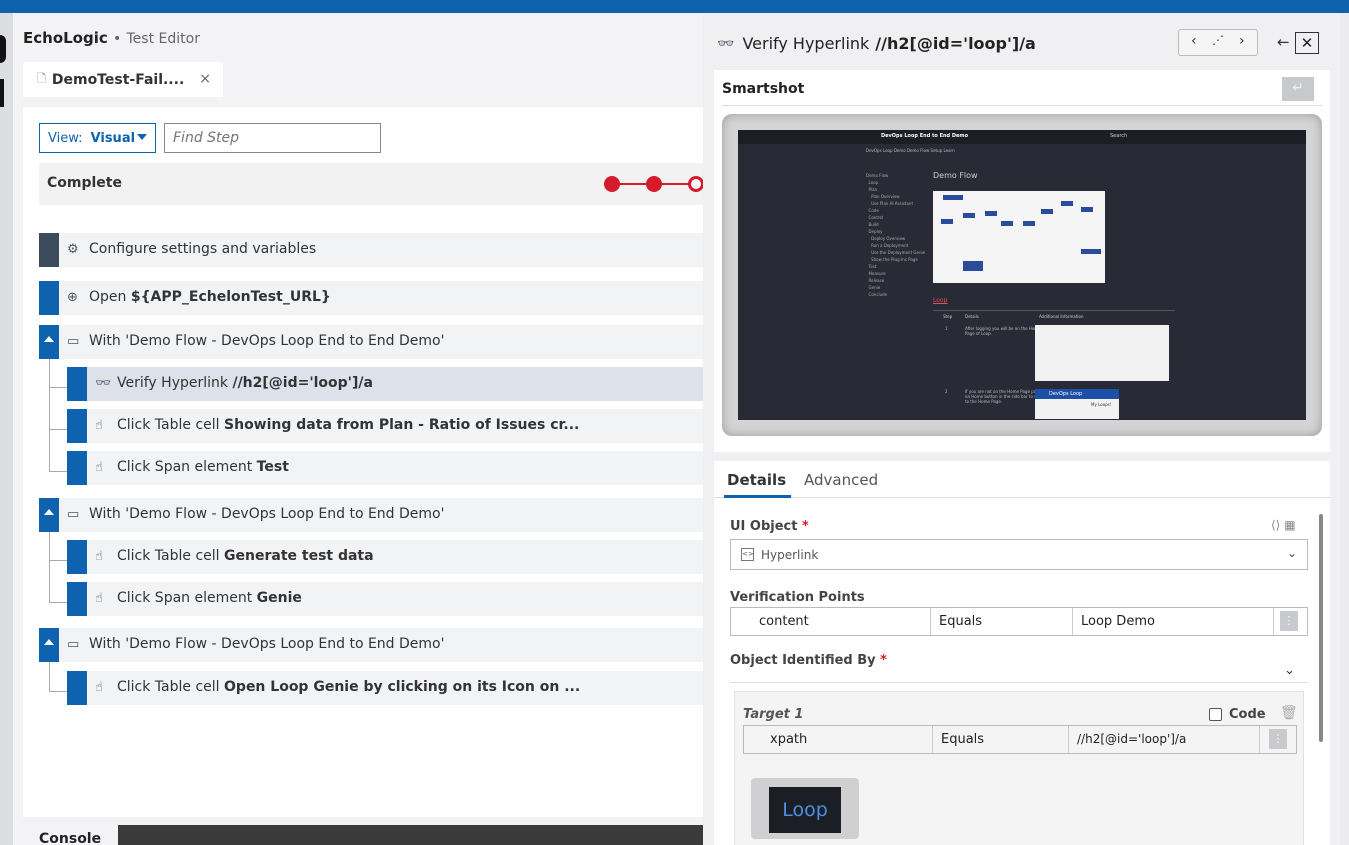 The width and height of the screenshot is (1349, 845). I want to click on shot-thumbnail, so click(1102, 353).